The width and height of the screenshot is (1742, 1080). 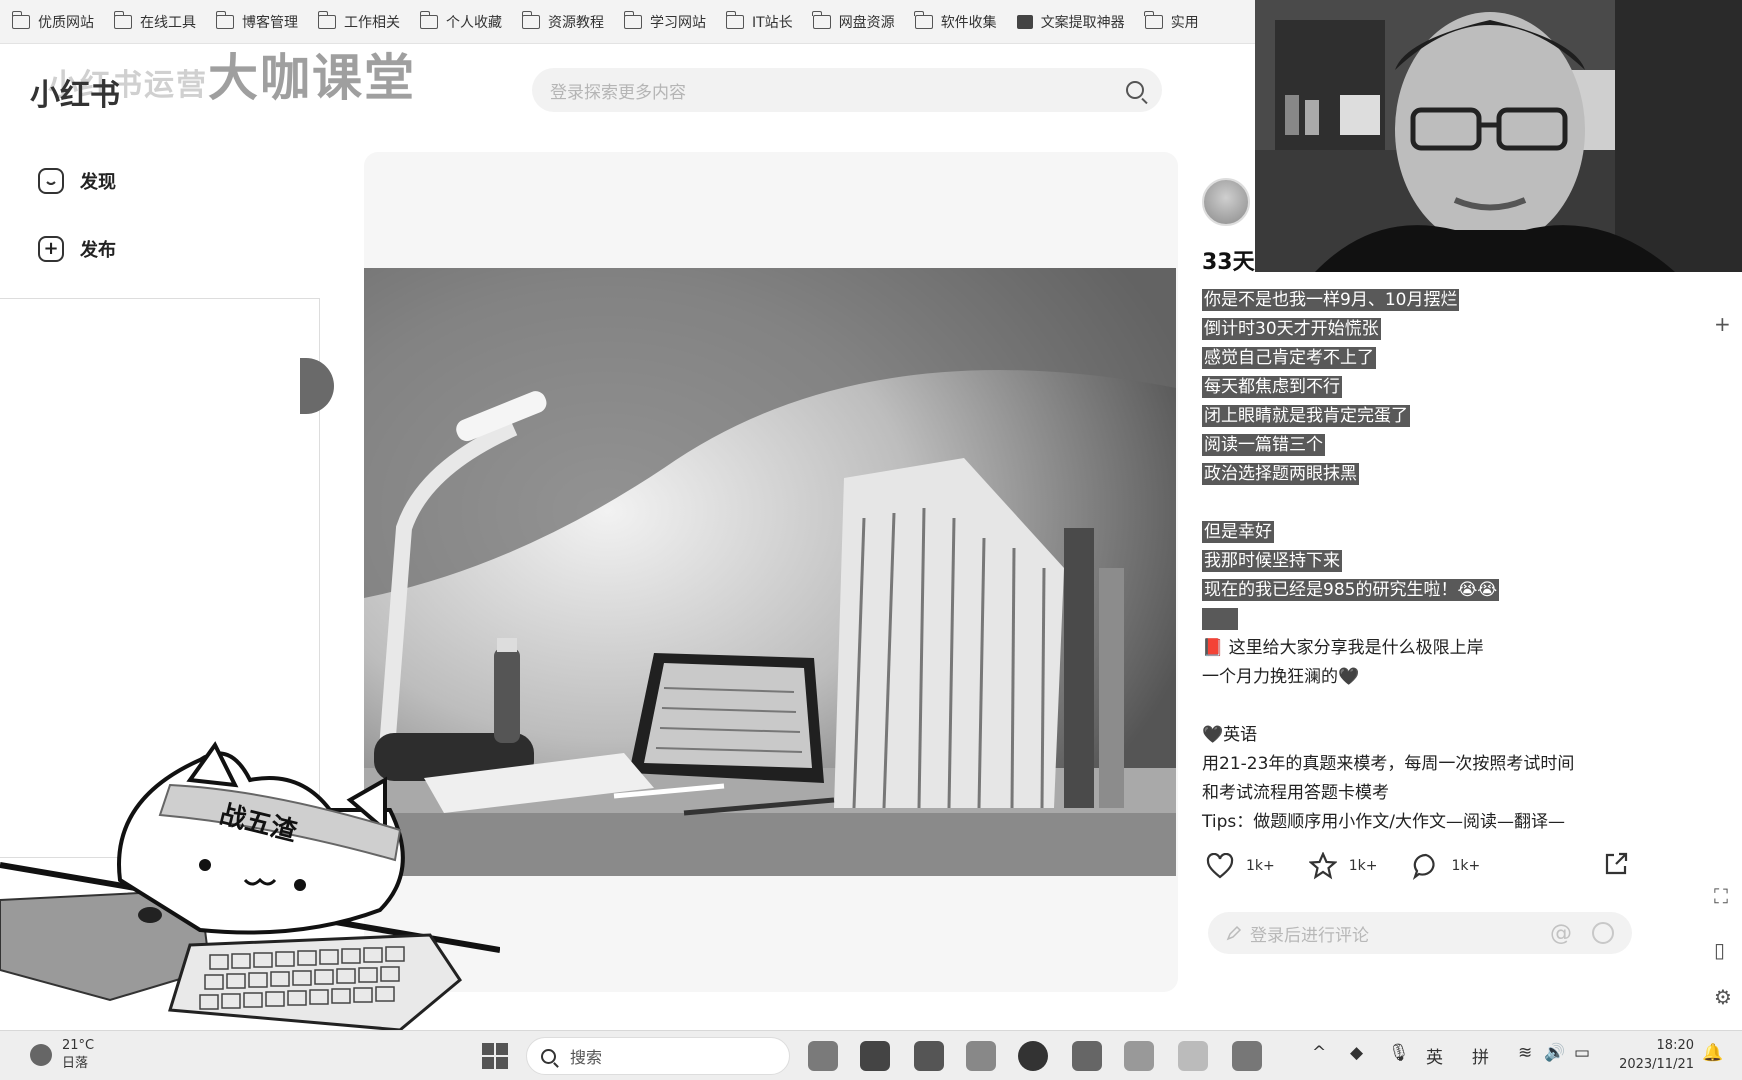 I want to click on webcam-overlay, so click(x=1498, y=136).